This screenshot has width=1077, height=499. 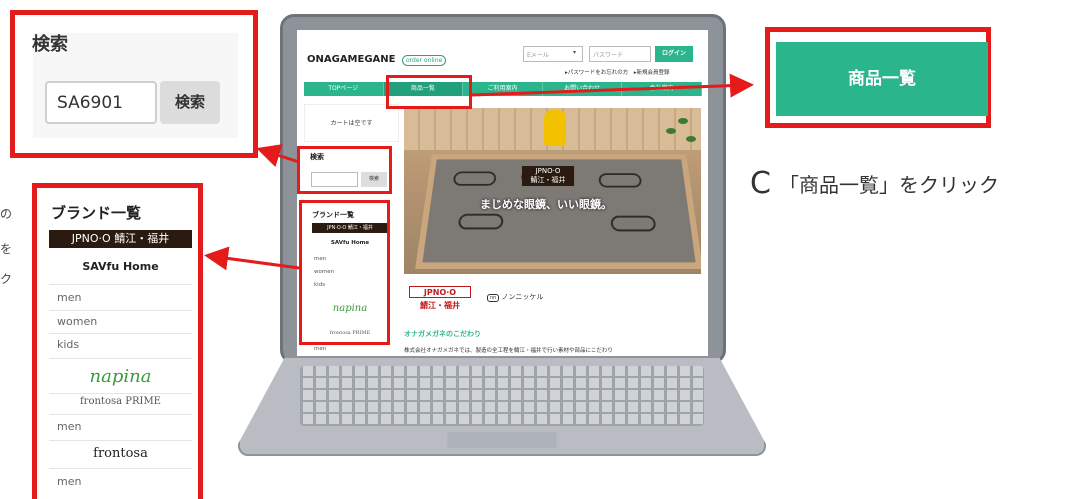 What do you see at coordinates (888, 185) in the screenshot?
I see `step-text: 「商品一覧」をクリック` at bounding box center [888, 185].